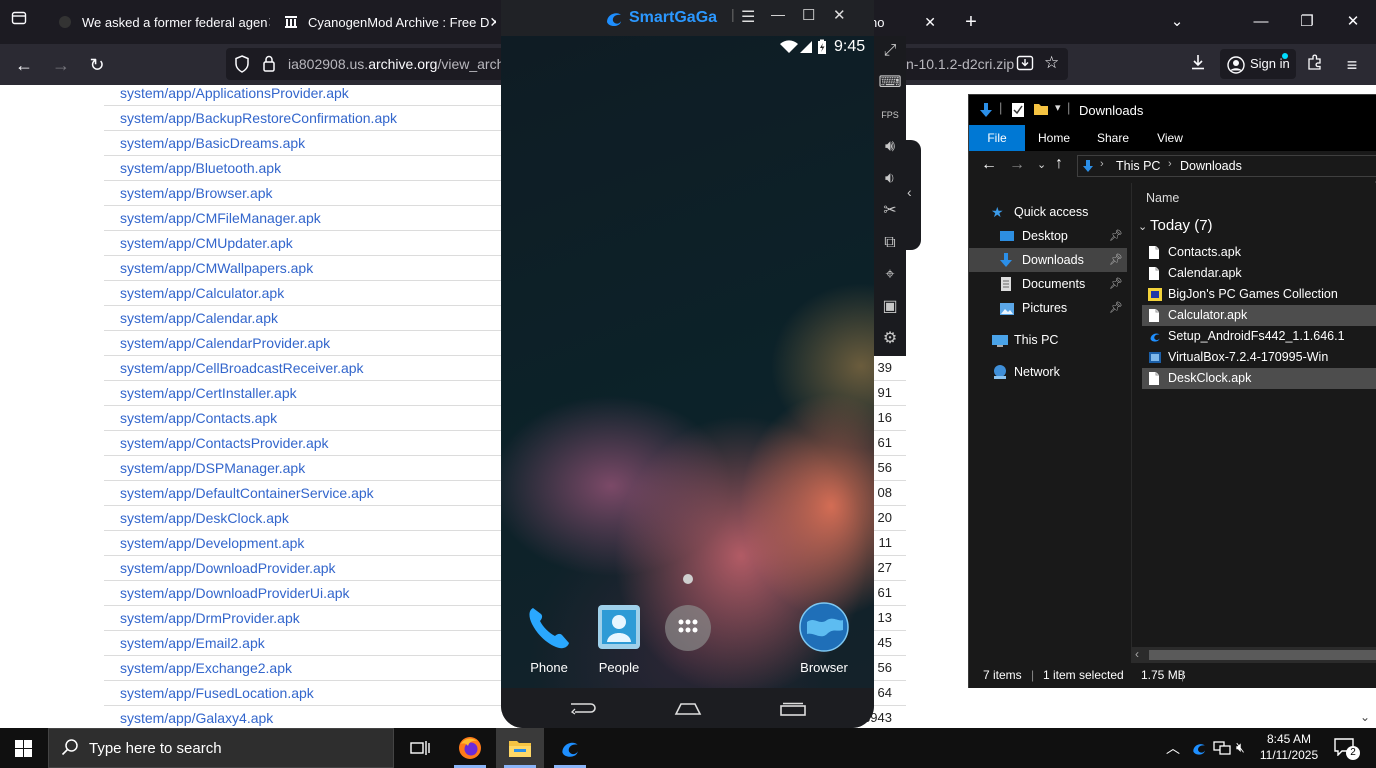 The width and height of the screenshot is (1376, 768). What do you see at coordinates (247, 493) in the screenshot?
I see `file-link: system/app/DefaultContainerService.apk` at bounding box center [247, 493].